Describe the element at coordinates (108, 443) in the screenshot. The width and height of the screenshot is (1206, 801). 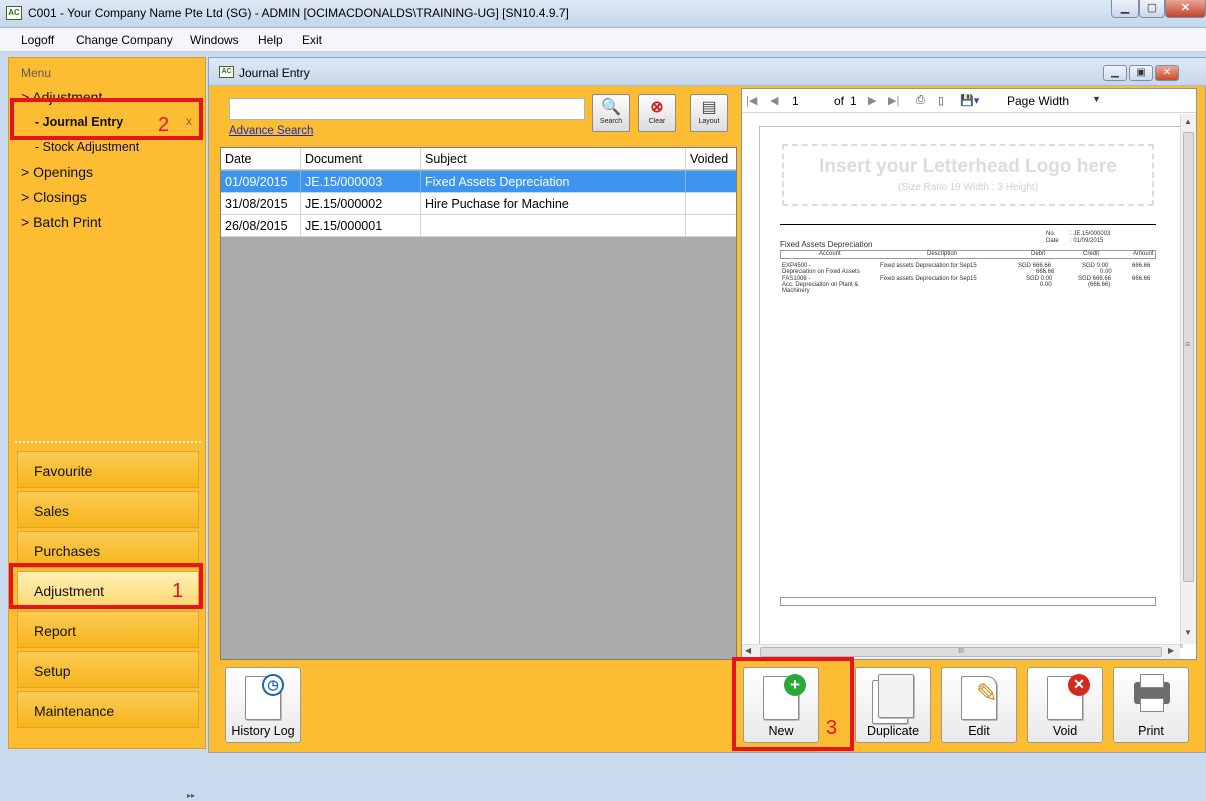
I see `splitter-grip` at that location.